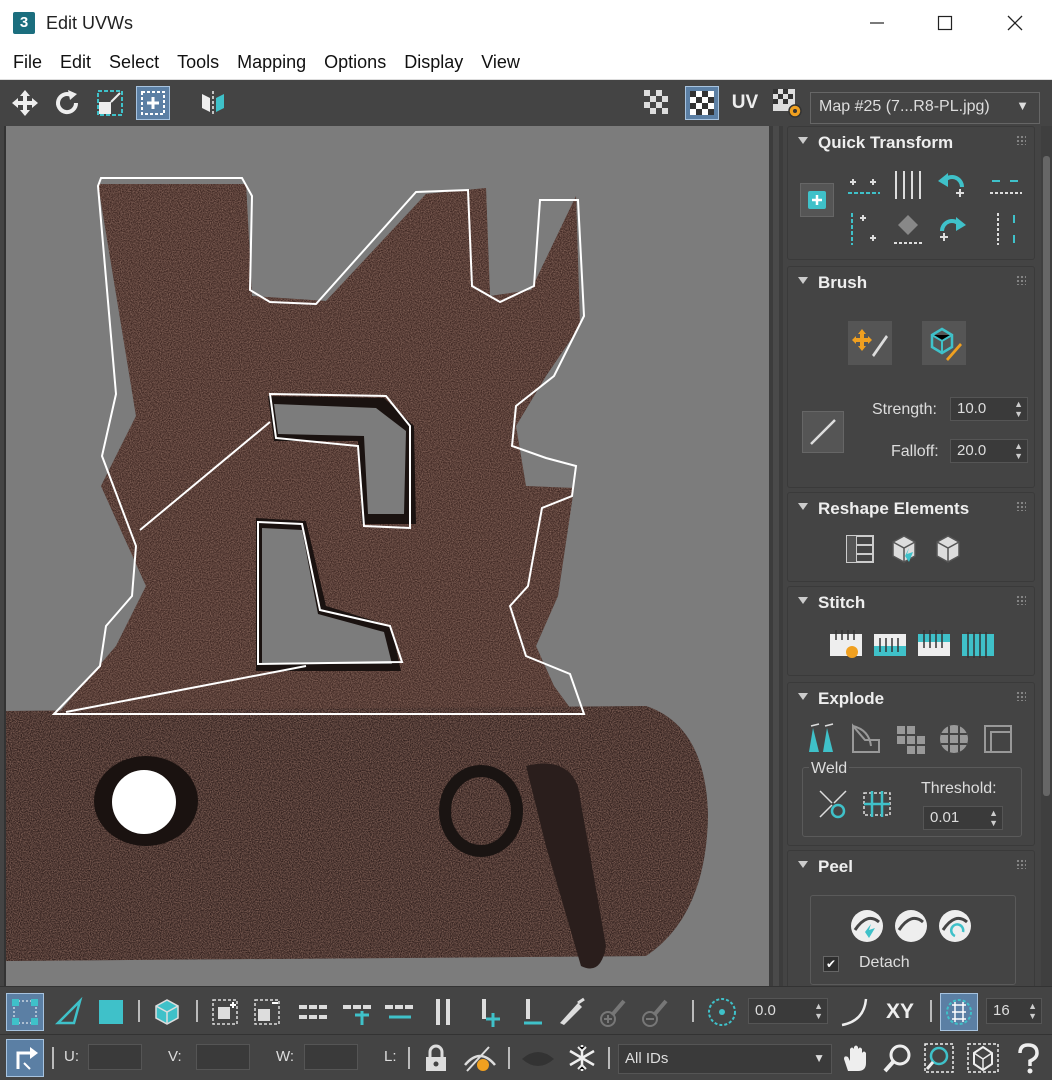  I want to click on menu-options: Options, so click(355, 62).